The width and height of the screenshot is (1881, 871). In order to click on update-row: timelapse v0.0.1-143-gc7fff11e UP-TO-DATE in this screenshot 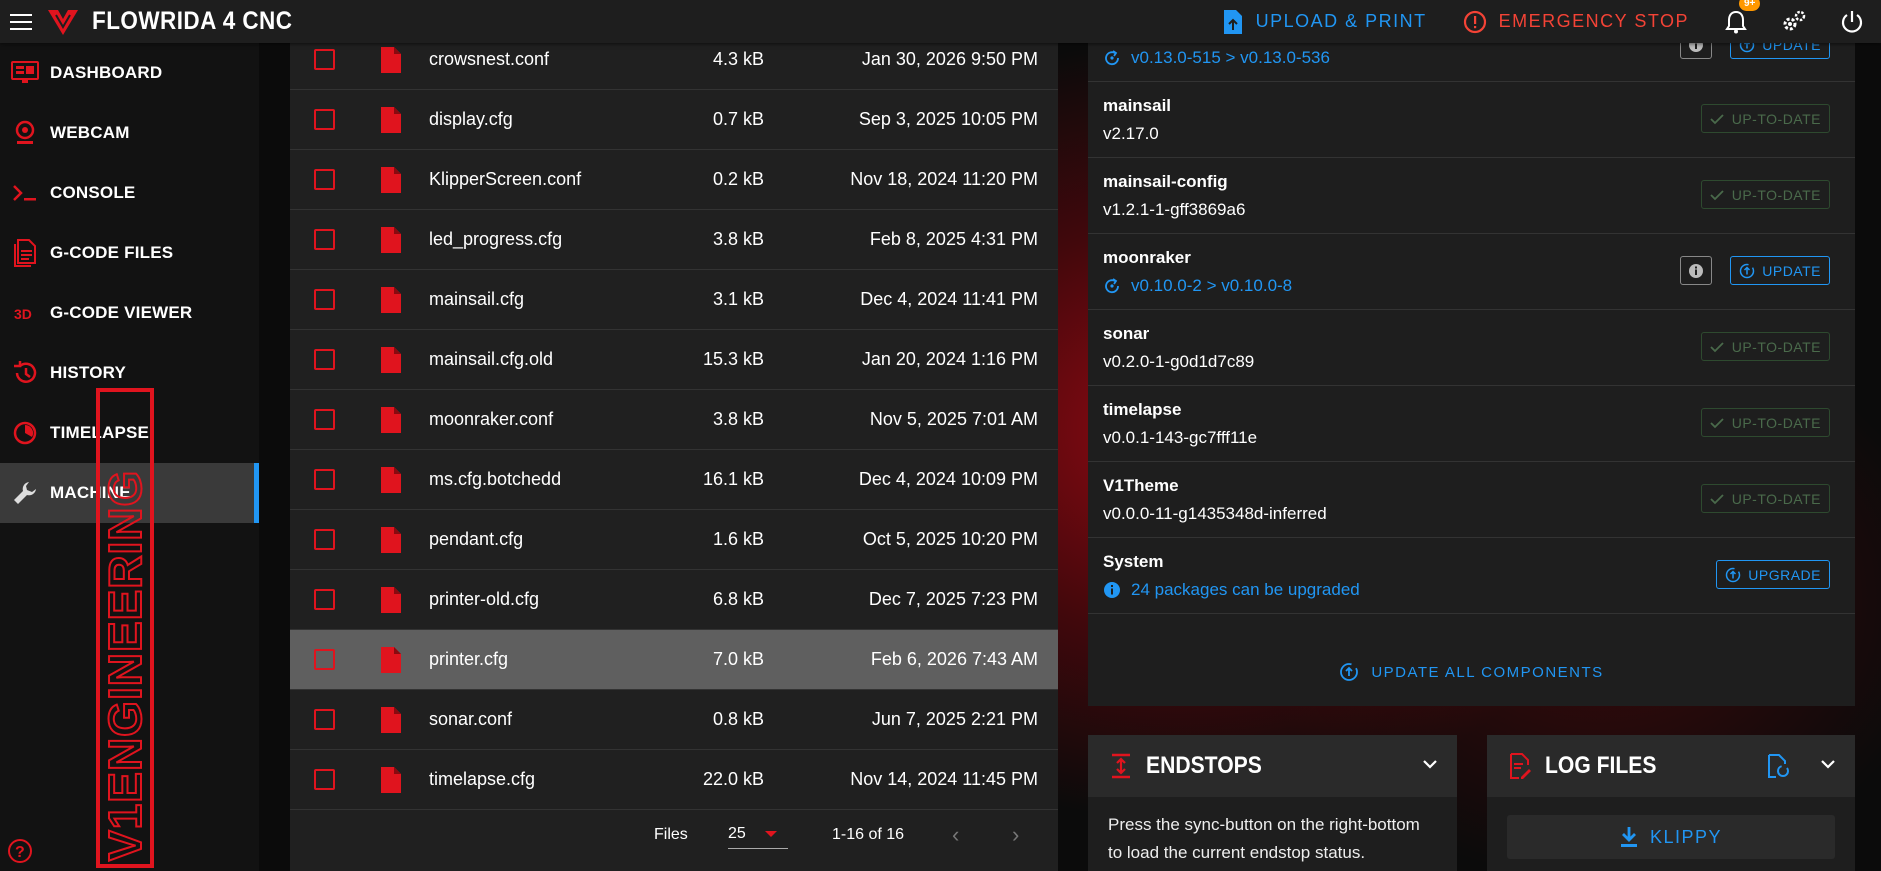, I will do `click(1471, 424)`.